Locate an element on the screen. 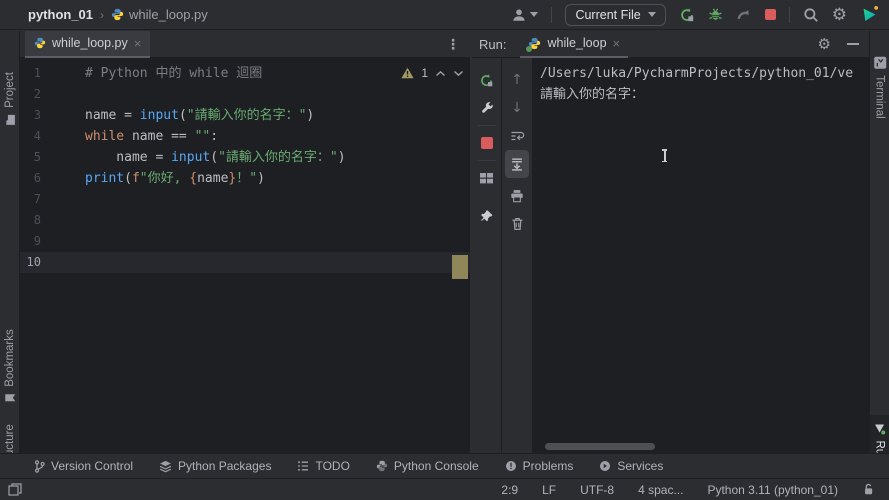 Image resolution: width=889 pixels, height=500 pixels. pin-icon is located at coordinates (487, 216).